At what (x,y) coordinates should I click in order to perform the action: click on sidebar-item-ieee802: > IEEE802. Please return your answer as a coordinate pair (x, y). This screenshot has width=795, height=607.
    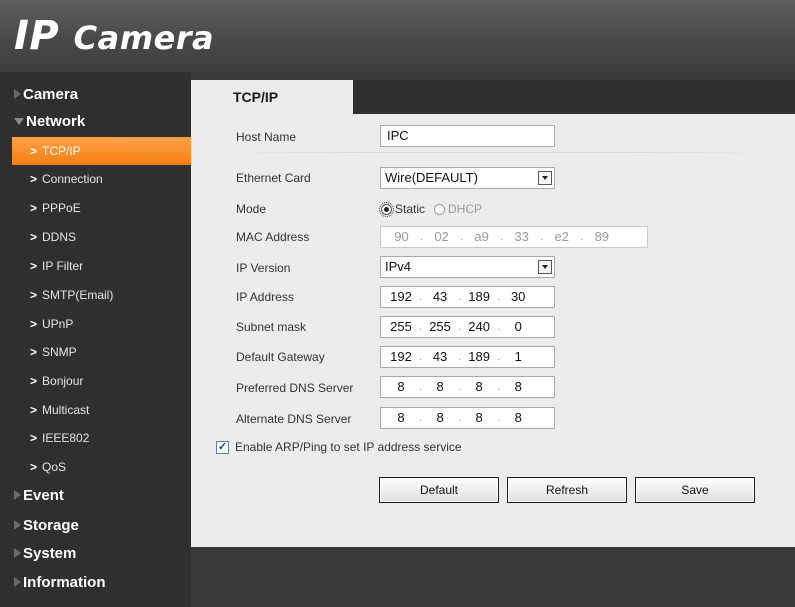
    Looking at the image, I should click on (101, 438).